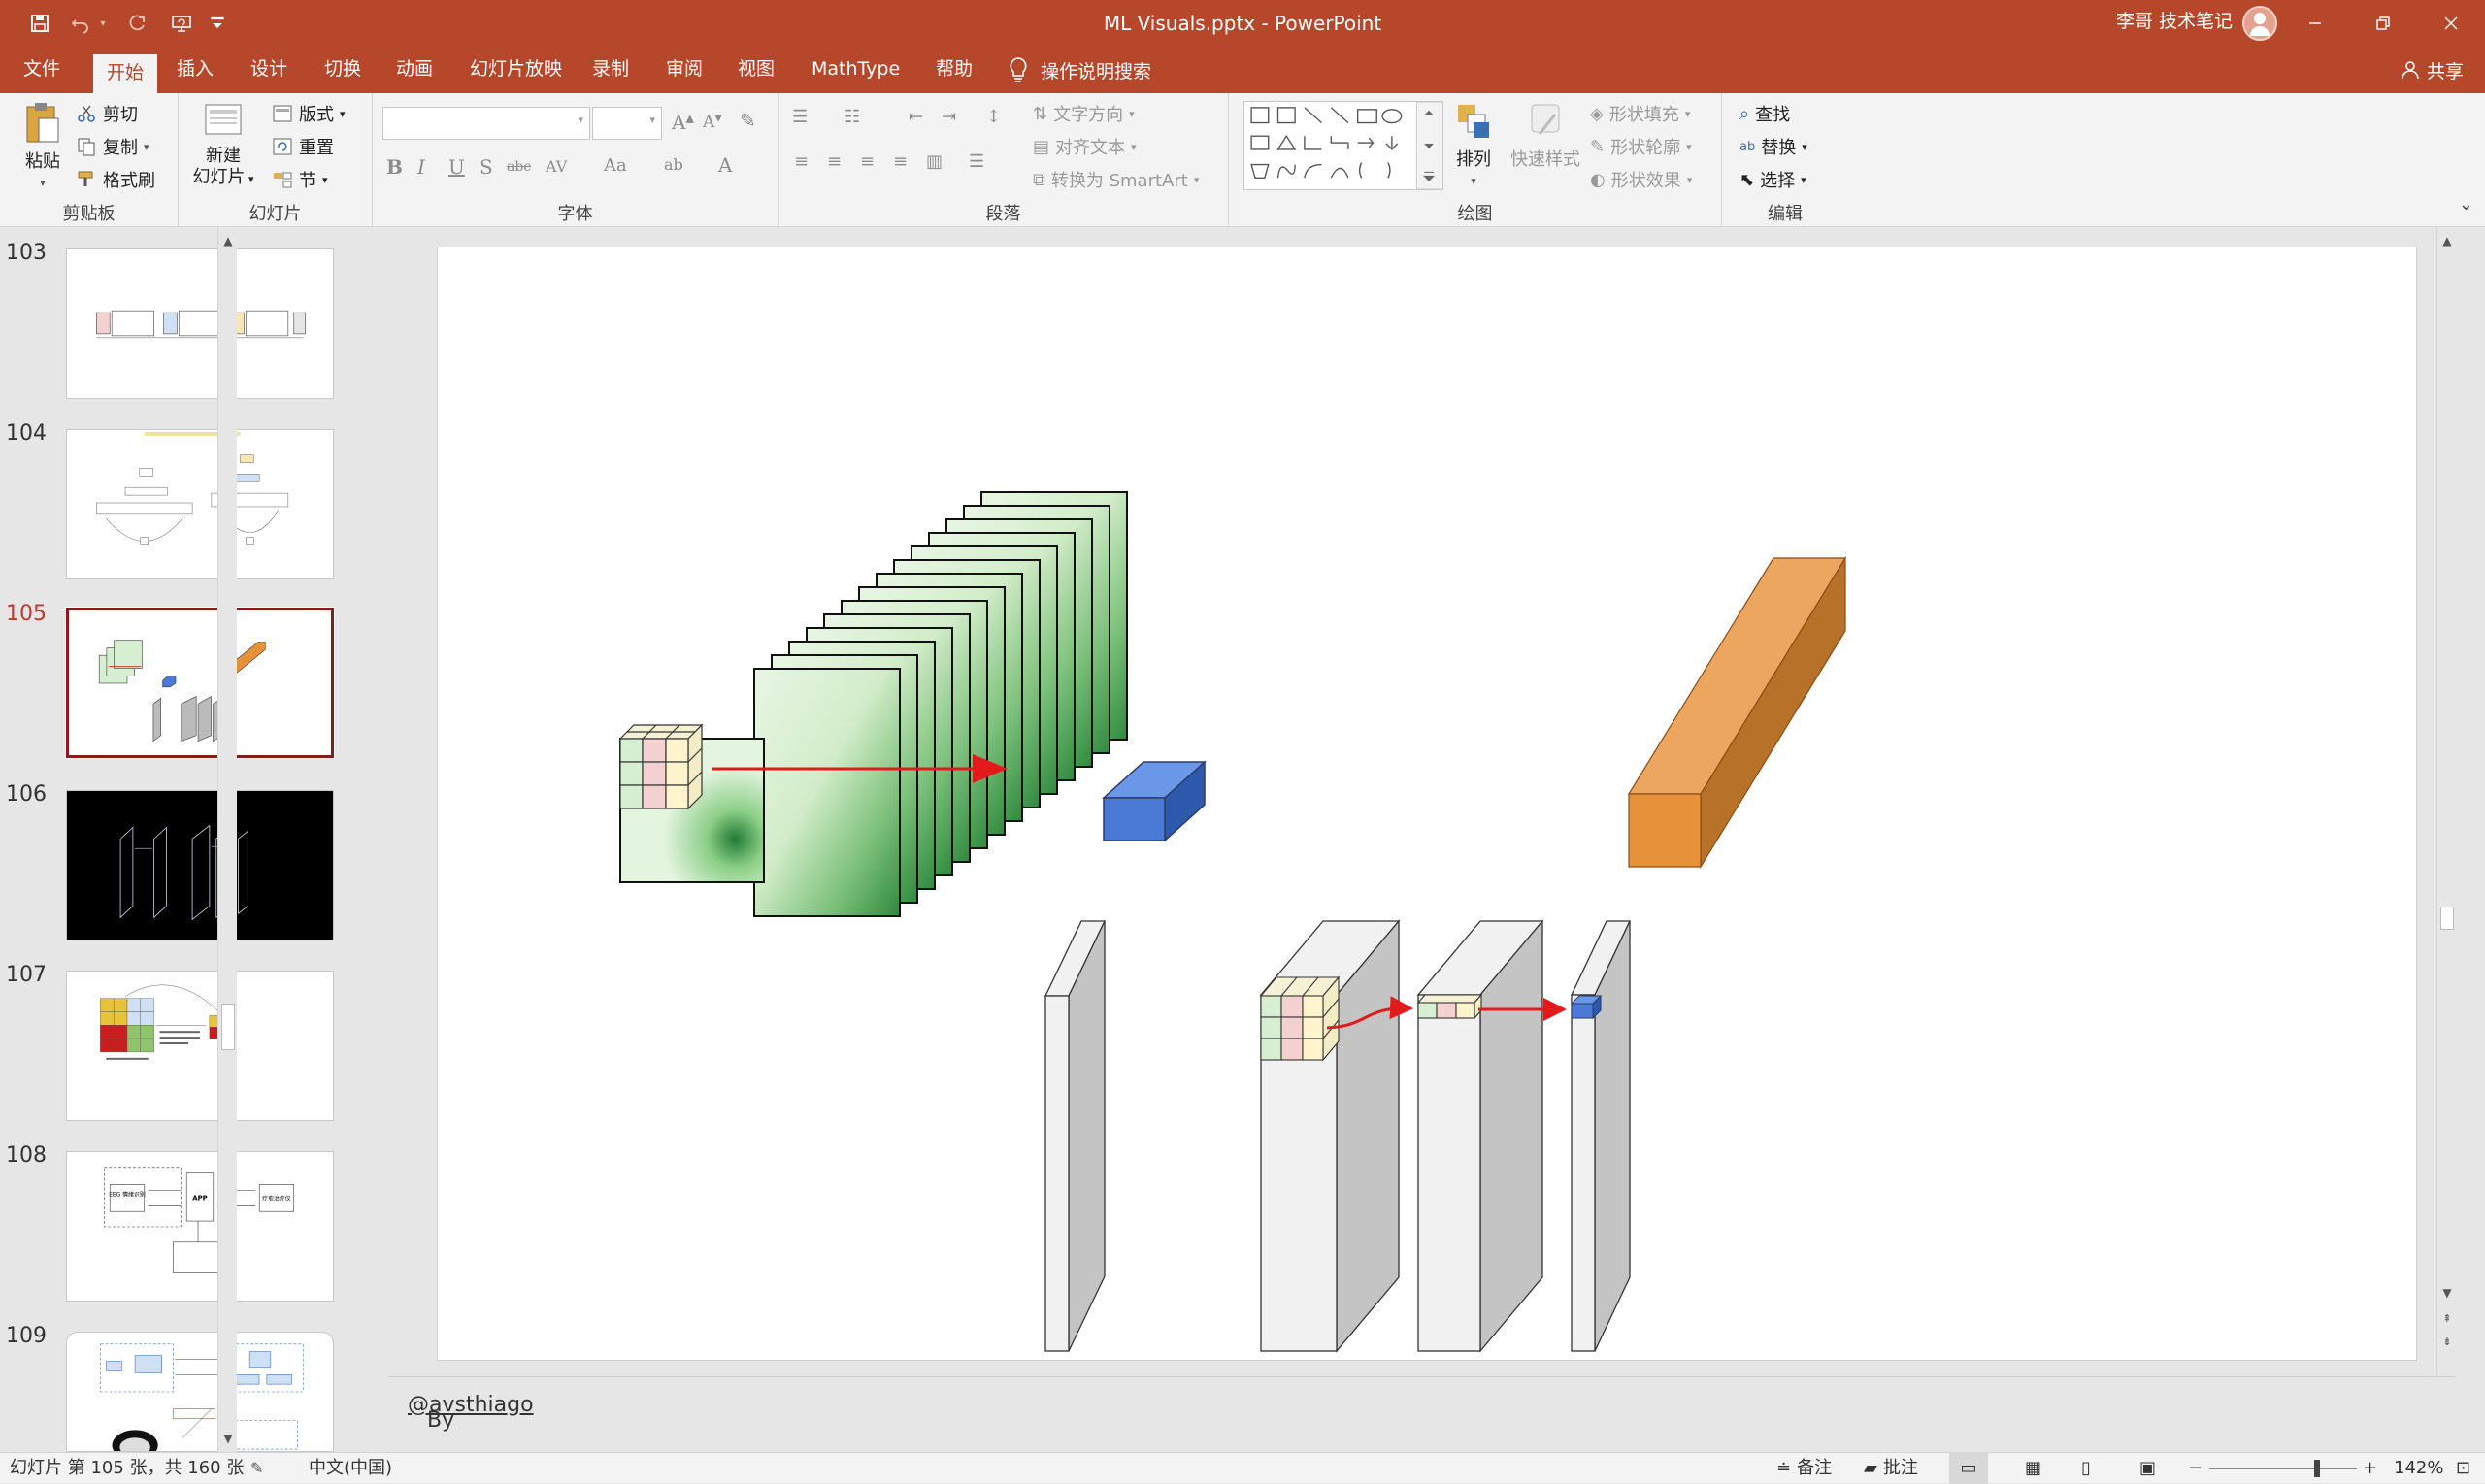  Describe the element at coordinates (457, 167) in the screenshot. I see `underline-button: U` at that location.